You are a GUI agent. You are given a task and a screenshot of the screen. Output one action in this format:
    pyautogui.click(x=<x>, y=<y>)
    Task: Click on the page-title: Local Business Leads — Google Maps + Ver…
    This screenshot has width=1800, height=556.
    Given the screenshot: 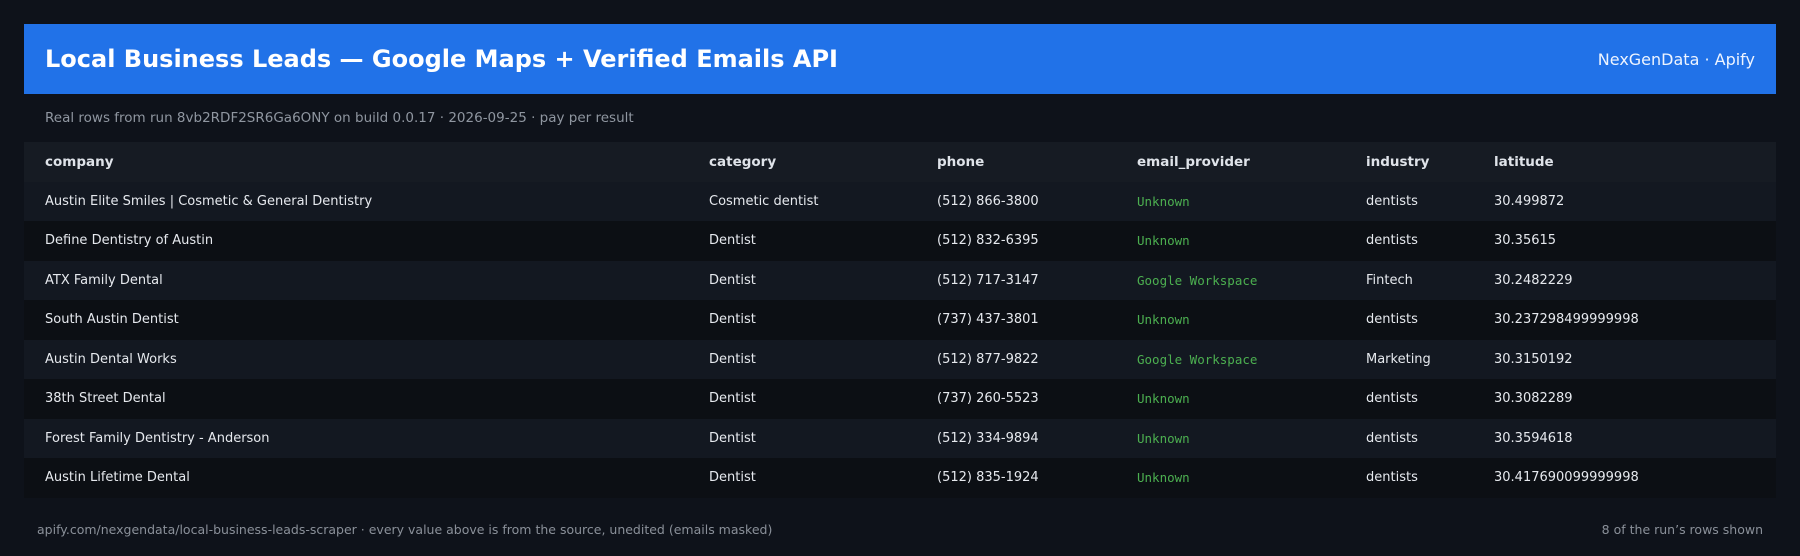 What is the action you would take?
    pyautogui.click(x=441, y=59)
    